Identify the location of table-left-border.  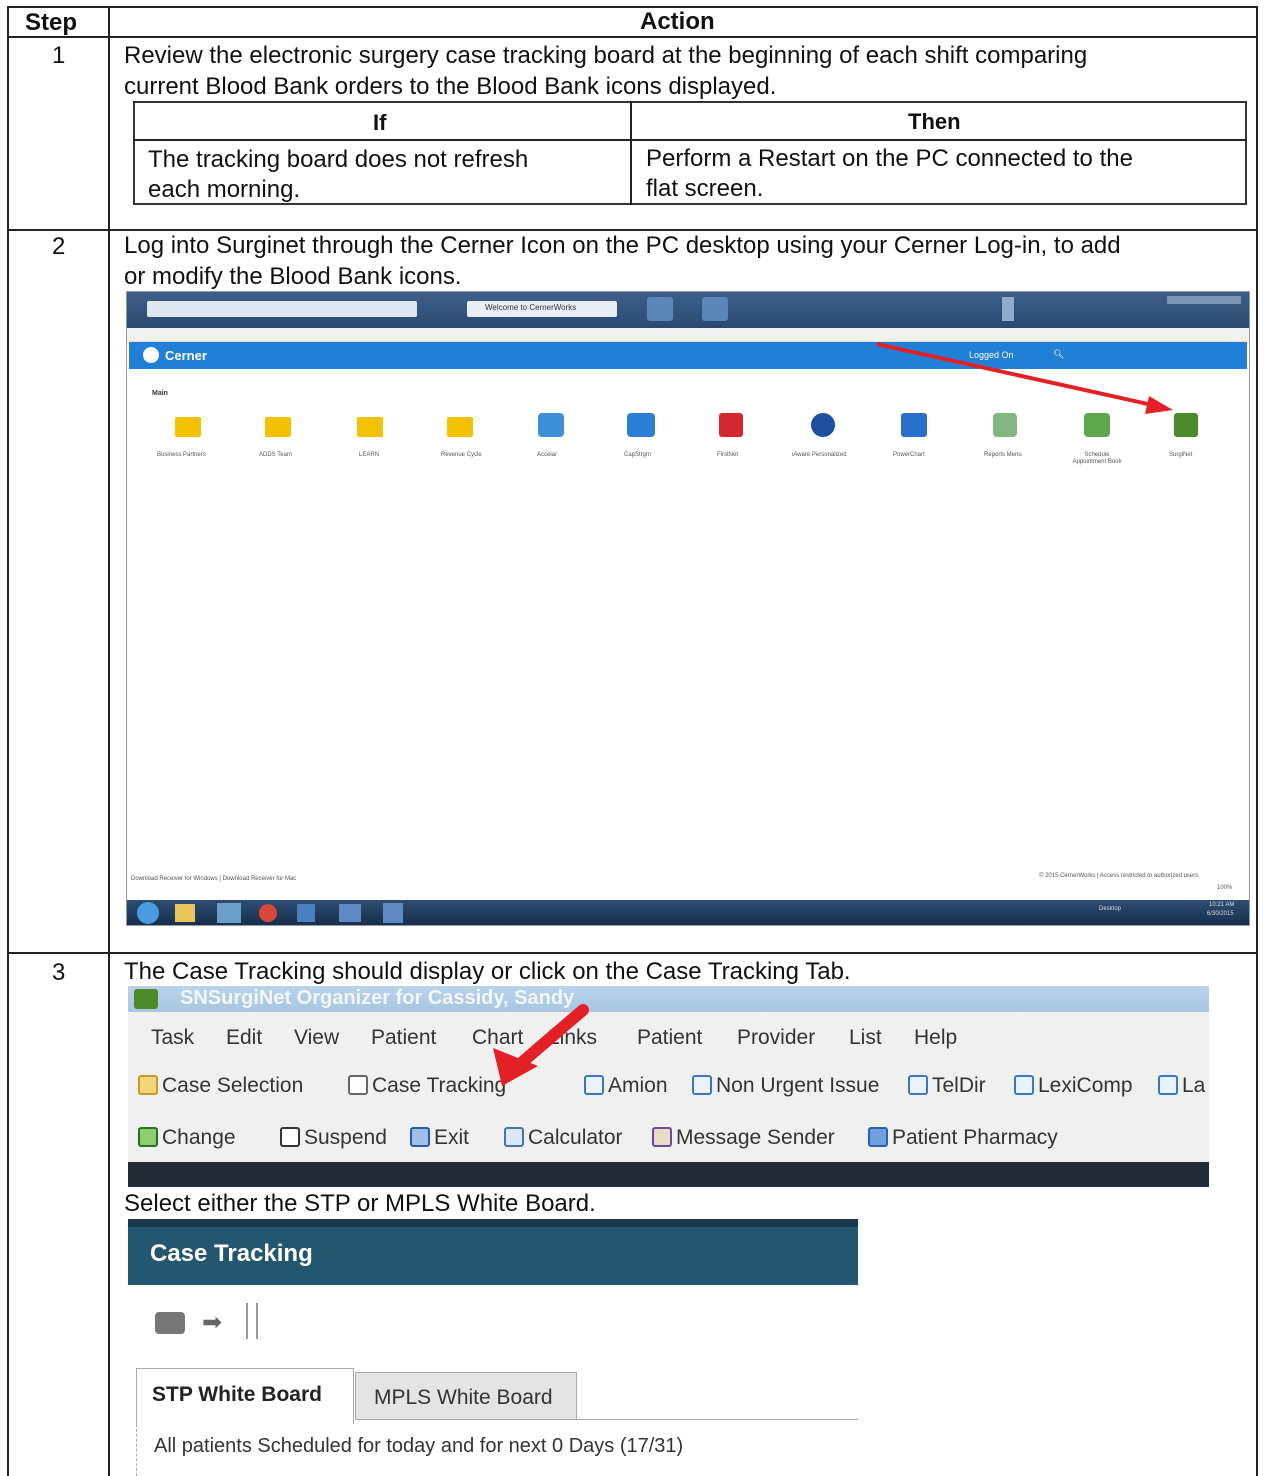
(8, 741).